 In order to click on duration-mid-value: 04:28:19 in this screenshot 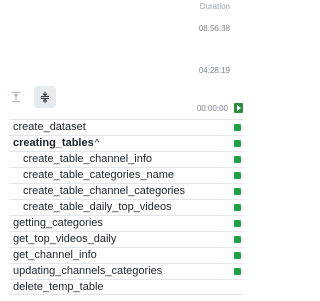, I will do `click(214, 70)`.